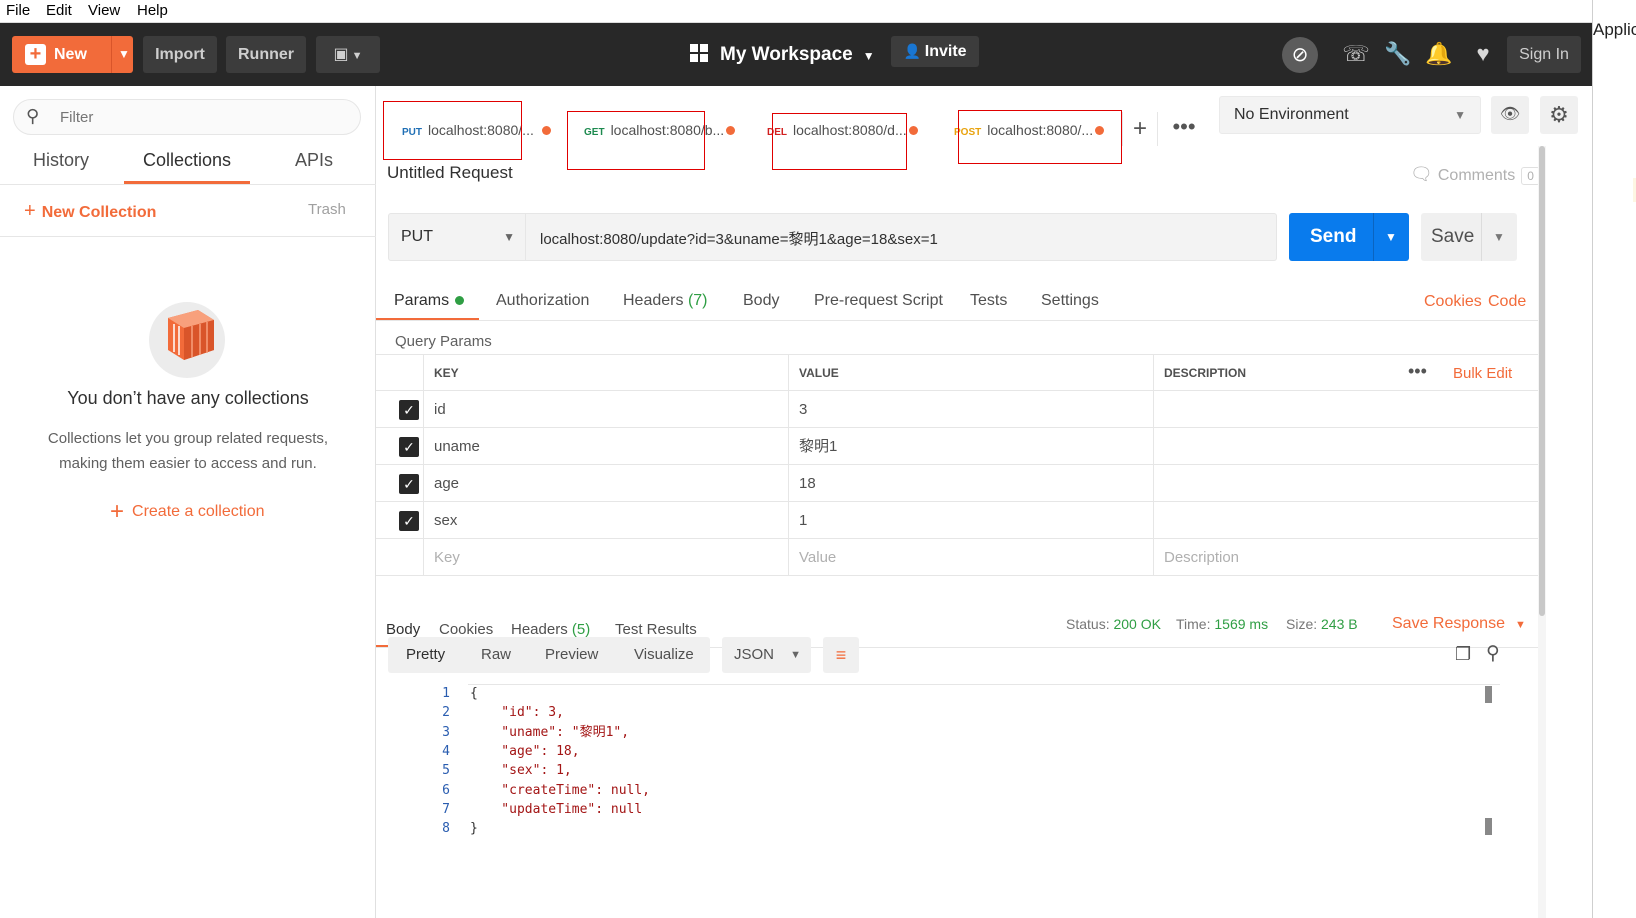  What do you see at coordinates (970, 409) in the screenshot?
I see `param-value: 3` at bounding box center [970, 409].